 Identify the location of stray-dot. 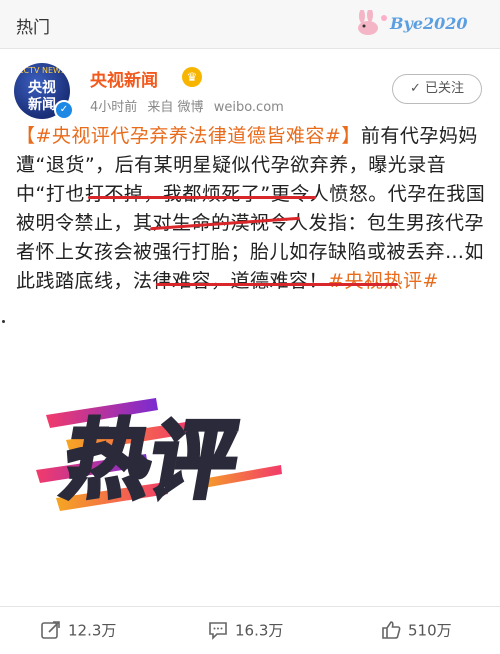
(3, 321).